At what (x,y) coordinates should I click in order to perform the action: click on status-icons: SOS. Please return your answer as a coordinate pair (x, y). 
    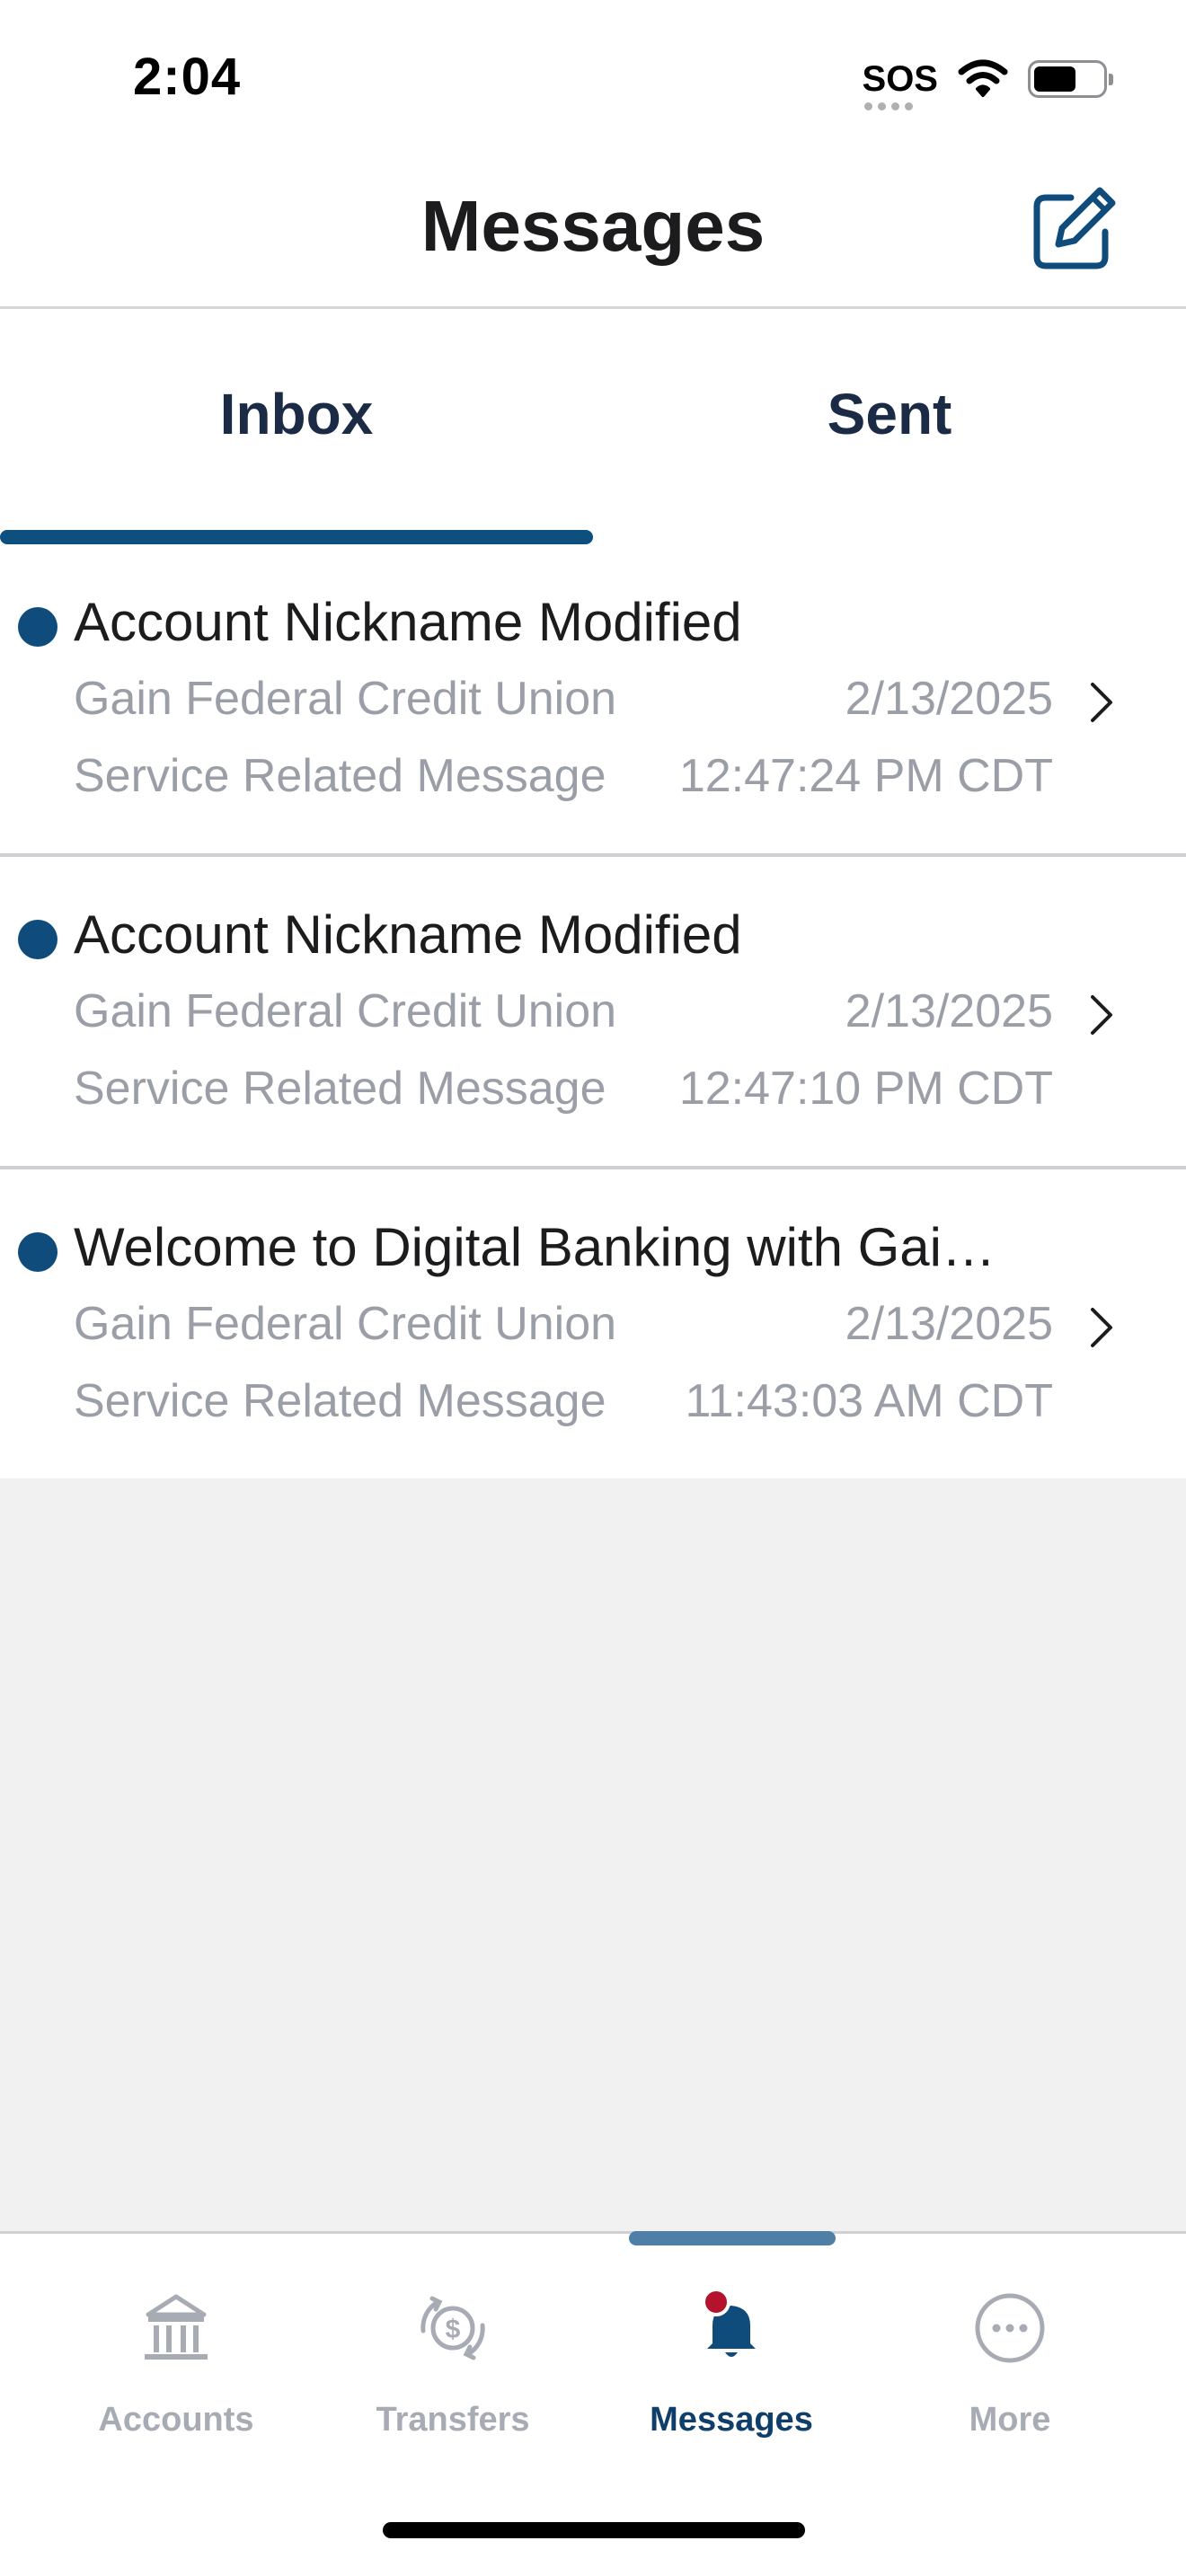
    Looking at the image, I should click on (987, 81).